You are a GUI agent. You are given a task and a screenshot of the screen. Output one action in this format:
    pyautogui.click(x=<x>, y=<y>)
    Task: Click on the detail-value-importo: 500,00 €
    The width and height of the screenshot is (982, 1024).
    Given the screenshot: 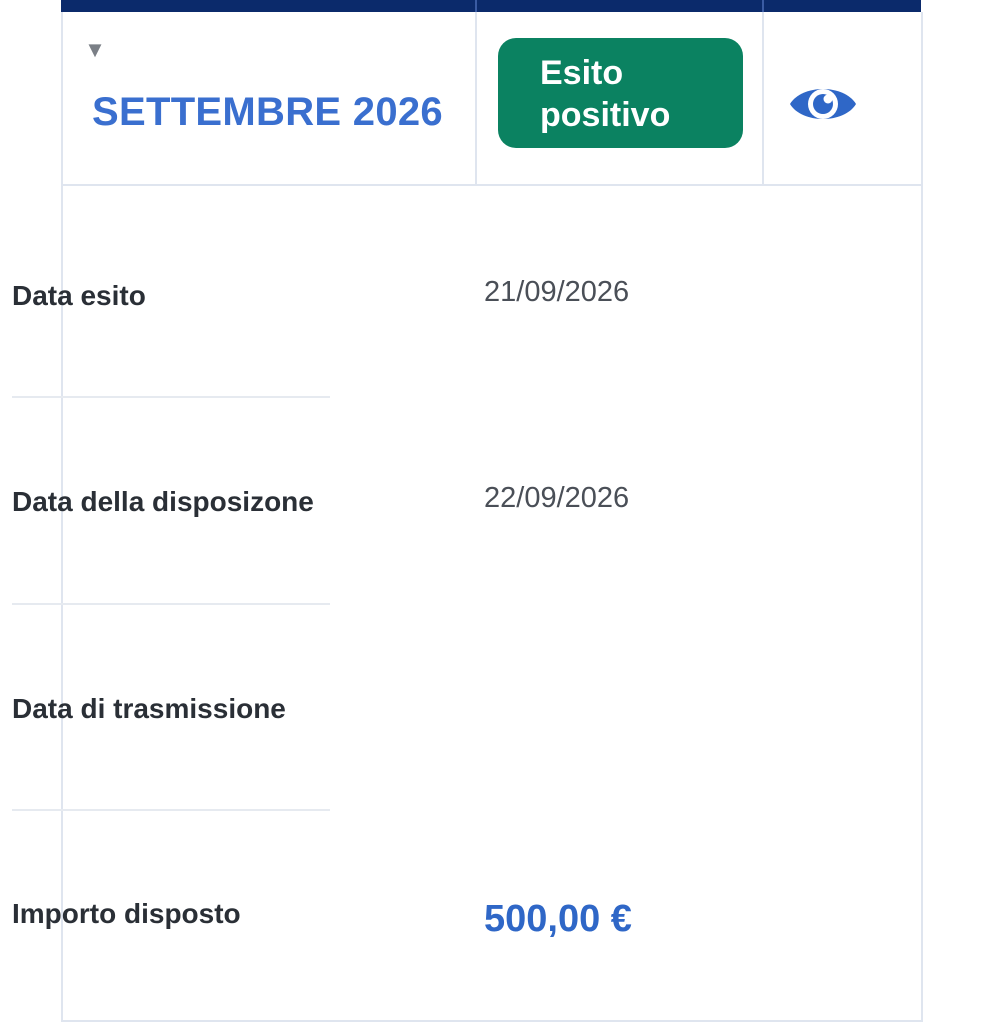 What is the action you would take?
    pyautogui.click(x=558, y=919)
    